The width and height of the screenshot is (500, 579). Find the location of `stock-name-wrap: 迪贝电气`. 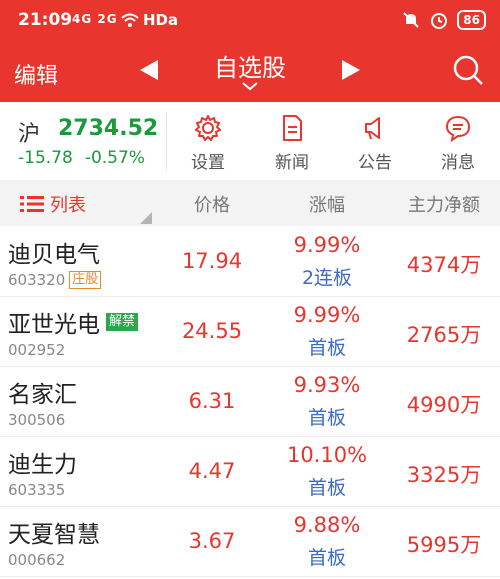

stock-name-wrap: 迪贝电气 is located at coordinates (54, 252).